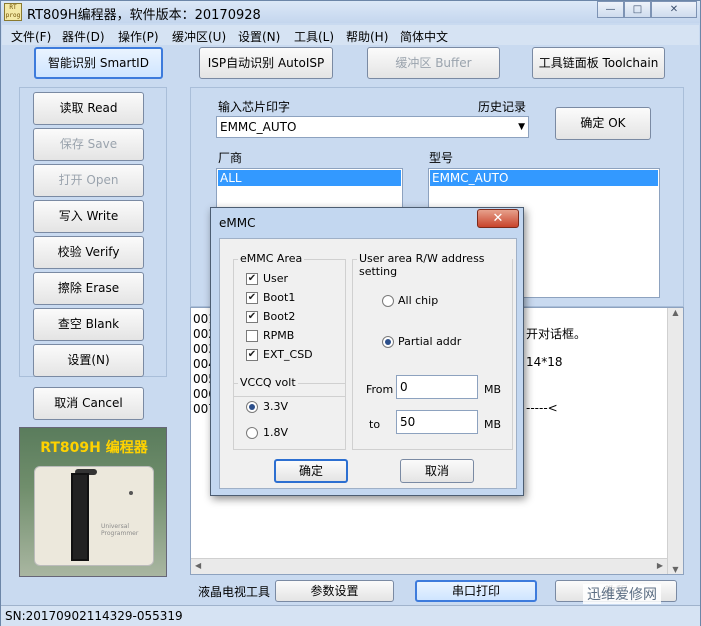 The height and width of the screenshot is (626, 701). What do you see at coordinates (276, 278) in the screenshot?
I see `user-label: User` at bounding box center [276, 278].